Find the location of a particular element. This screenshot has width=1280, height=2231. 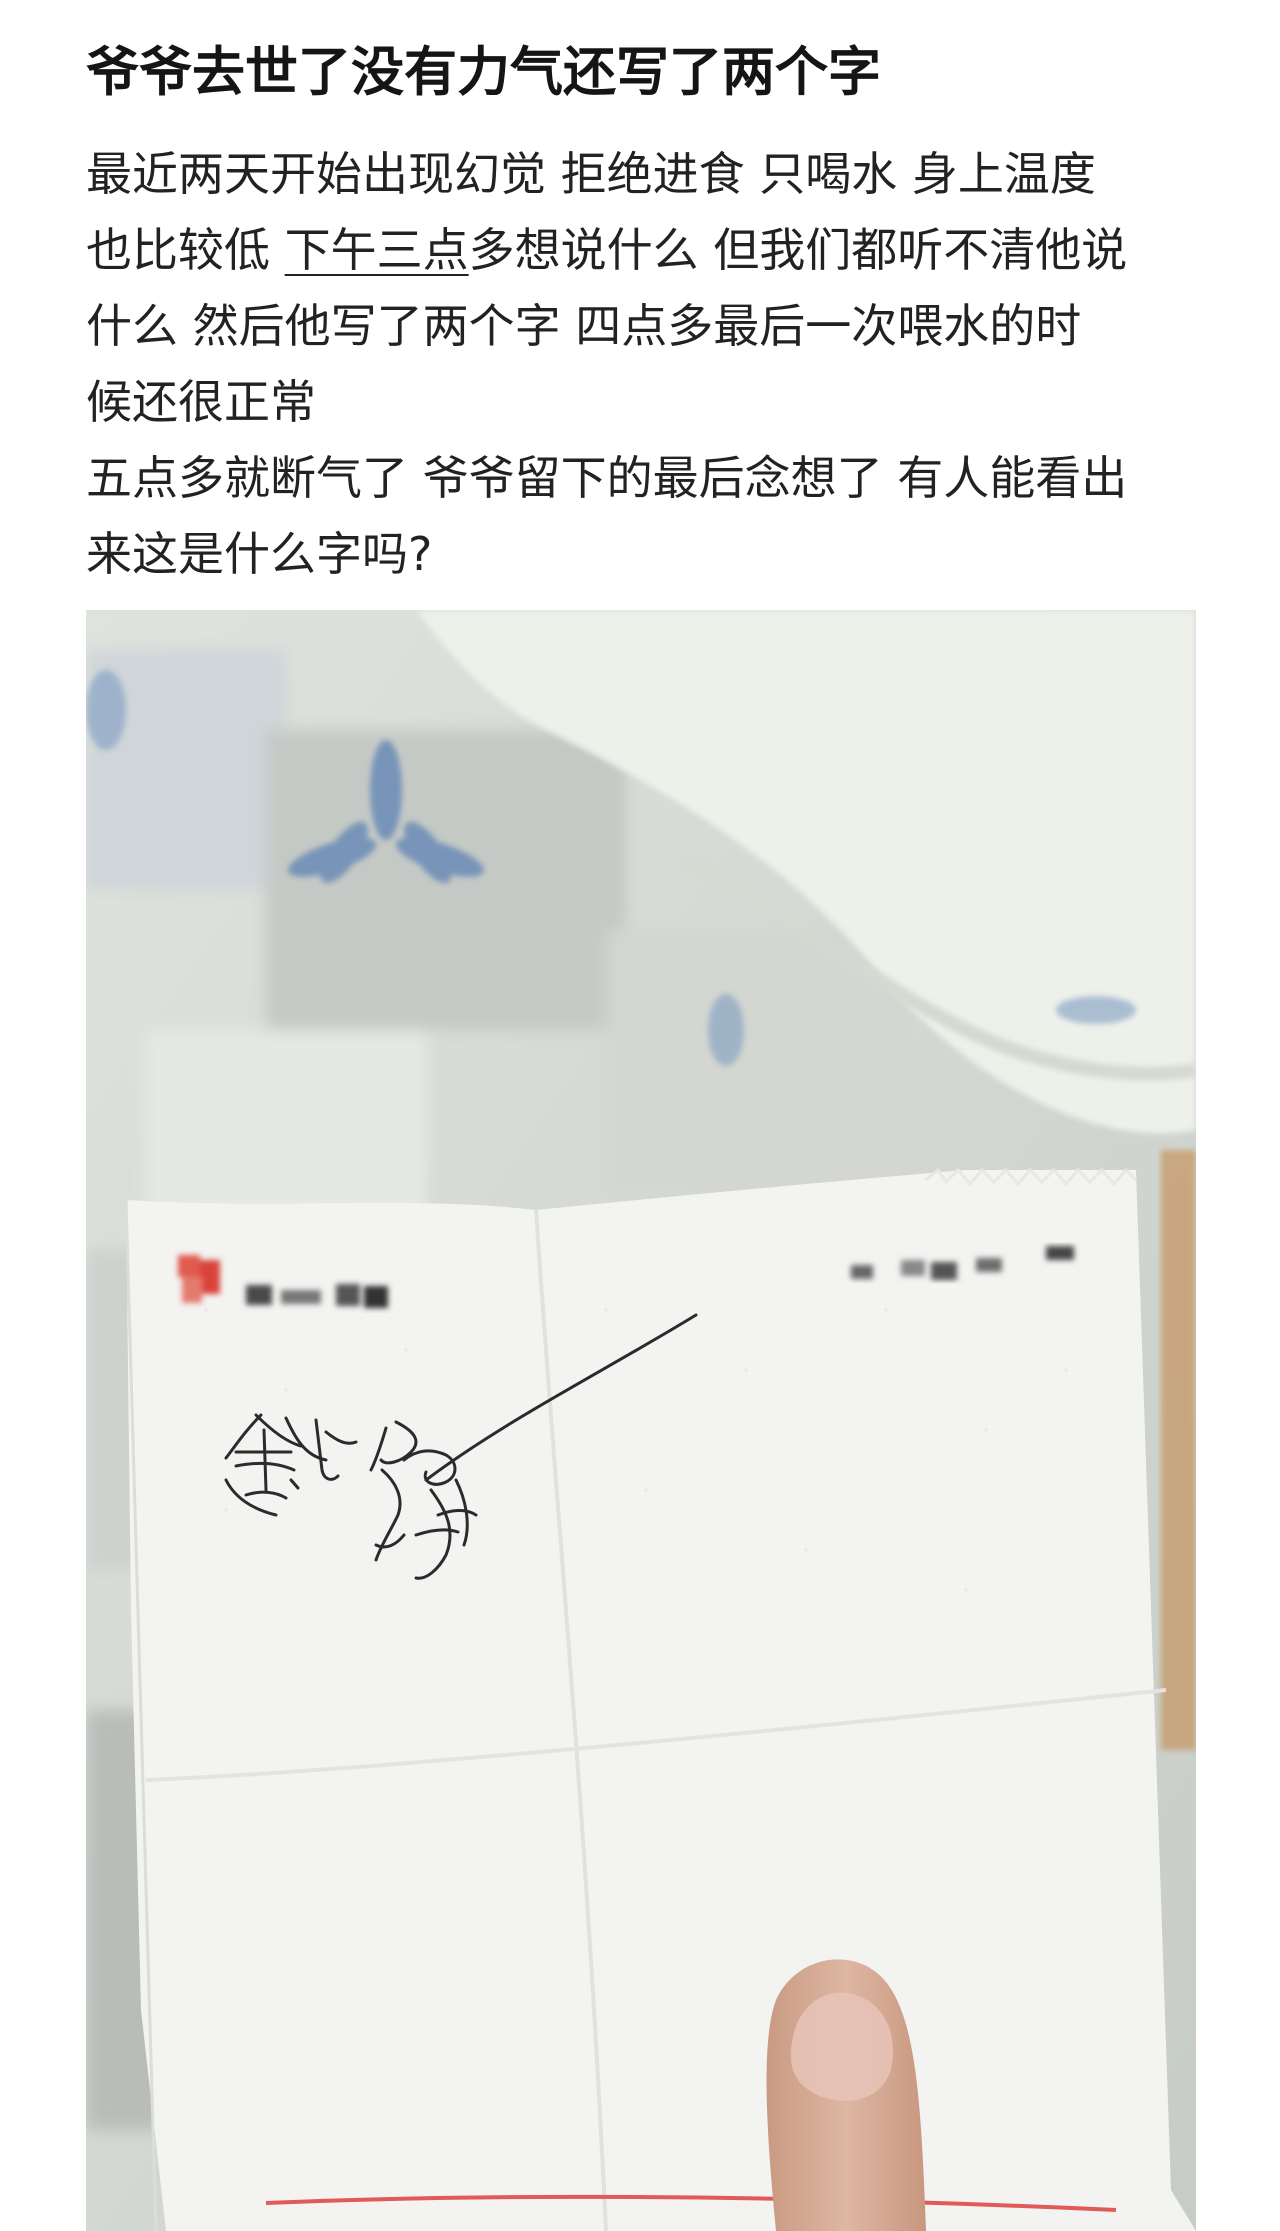

body-line-2: 也比较低 下午三点多想说什么 但我们都听不清他说 is located at coordinates (651, 250).